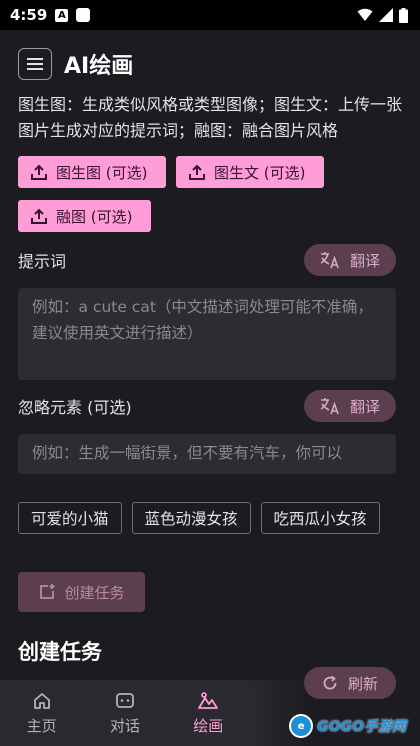  I want to click on upload-label: 图生文 (可选), so click(260, 172).